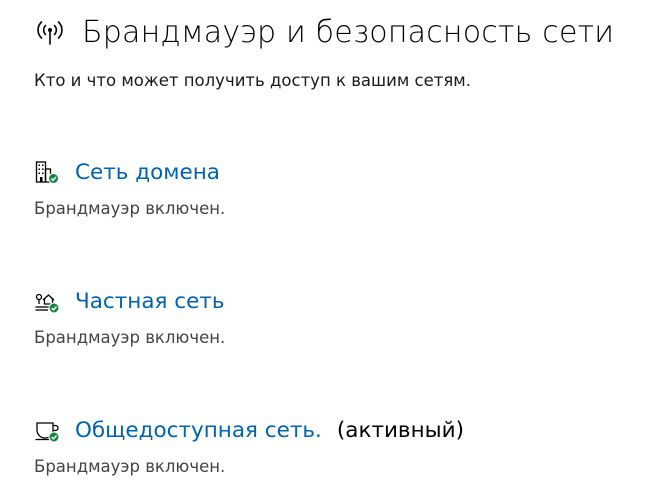 Image resolution: width=660 pixels, height=498 pixels. What do you see at coordinates (348, 32) in the screenshot?
I see `page-title: Брандмауэр и безопасность сети` at bounding box center [348, 32].